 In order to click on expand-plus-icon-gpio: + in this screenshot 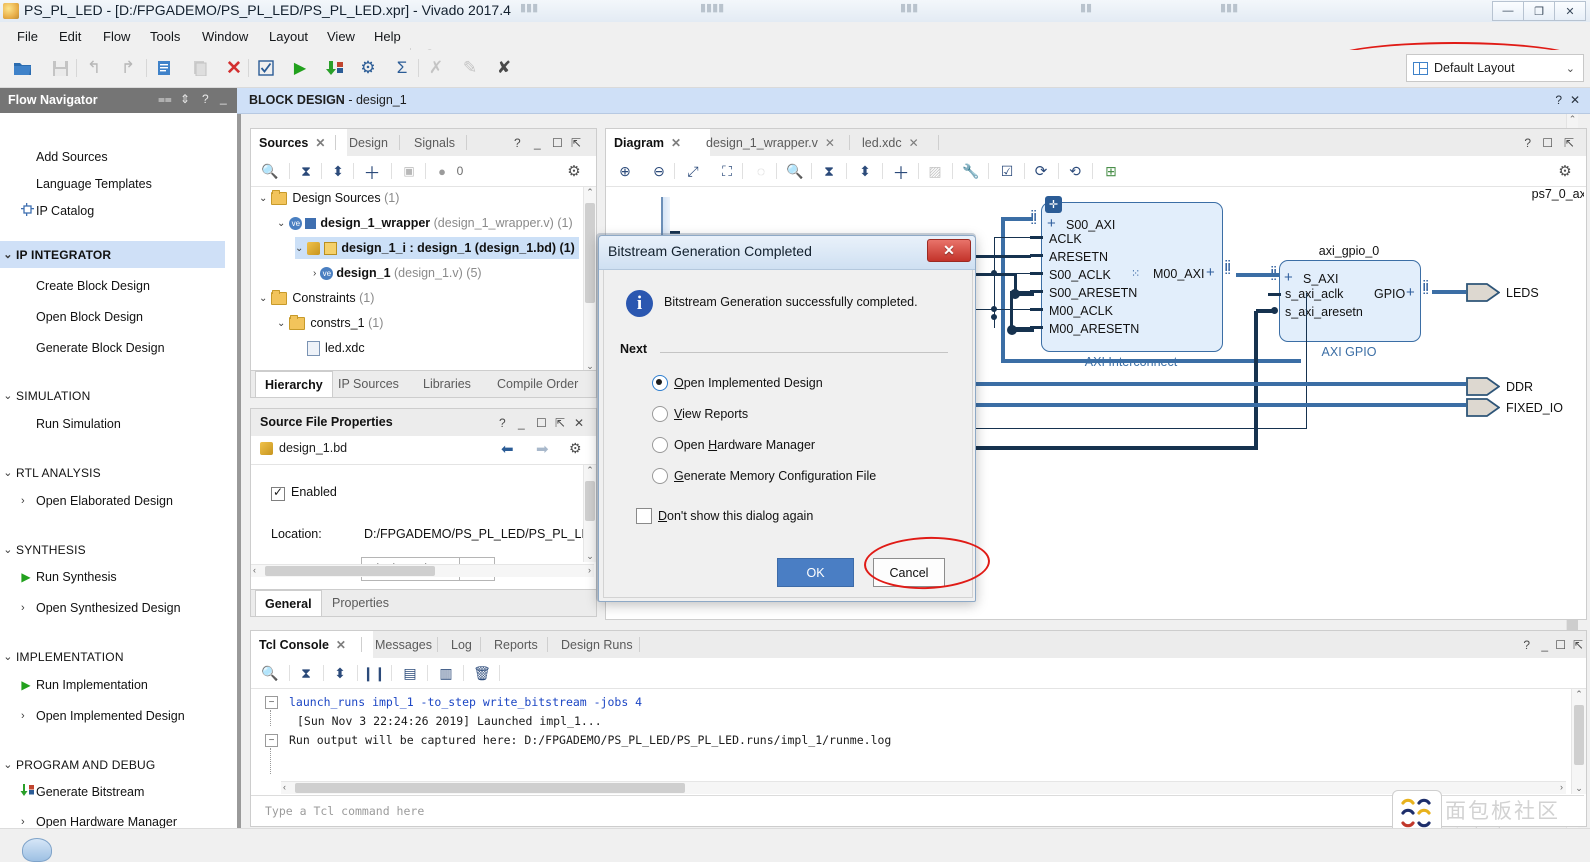, I will do `click(1410, 292)`.